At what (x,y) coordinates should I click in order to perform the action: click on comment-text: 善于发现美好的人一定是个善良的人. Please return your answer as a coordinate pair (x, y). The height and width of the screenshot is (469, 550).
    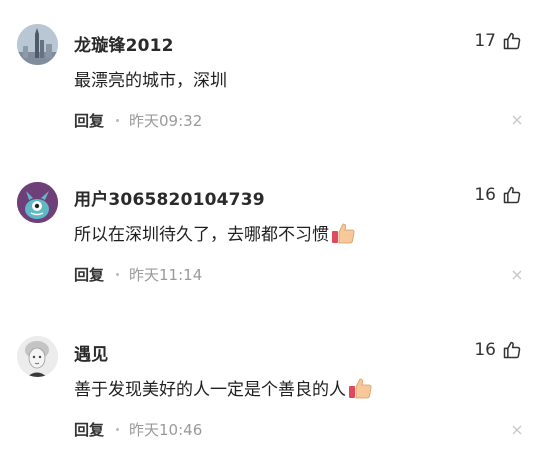
    Looking at the image, I should click on (223, 387).